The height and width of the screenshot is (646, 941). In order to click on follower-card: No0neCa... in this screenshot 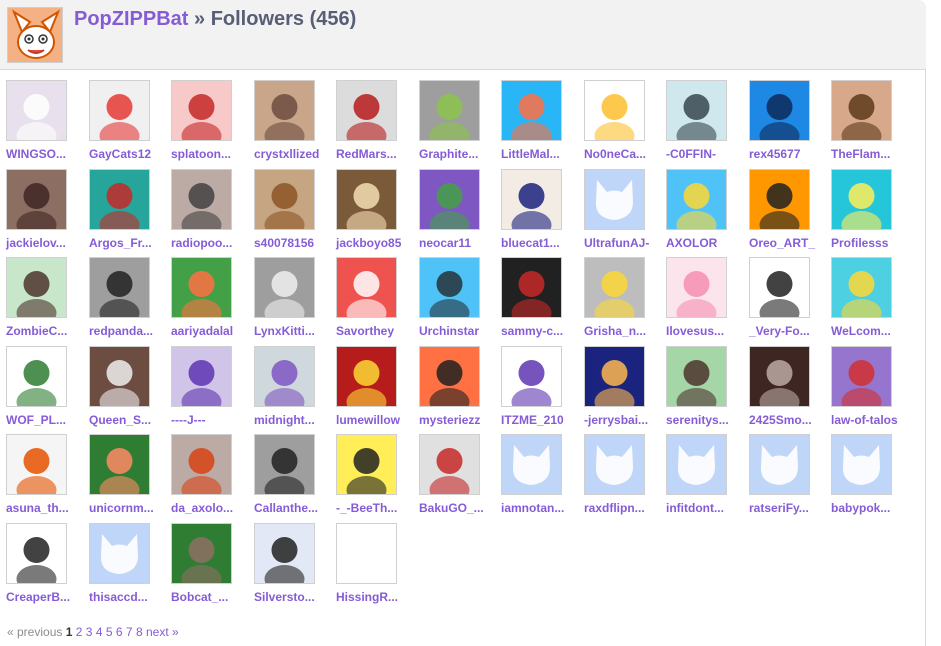, I will do `click(624, 122)`.